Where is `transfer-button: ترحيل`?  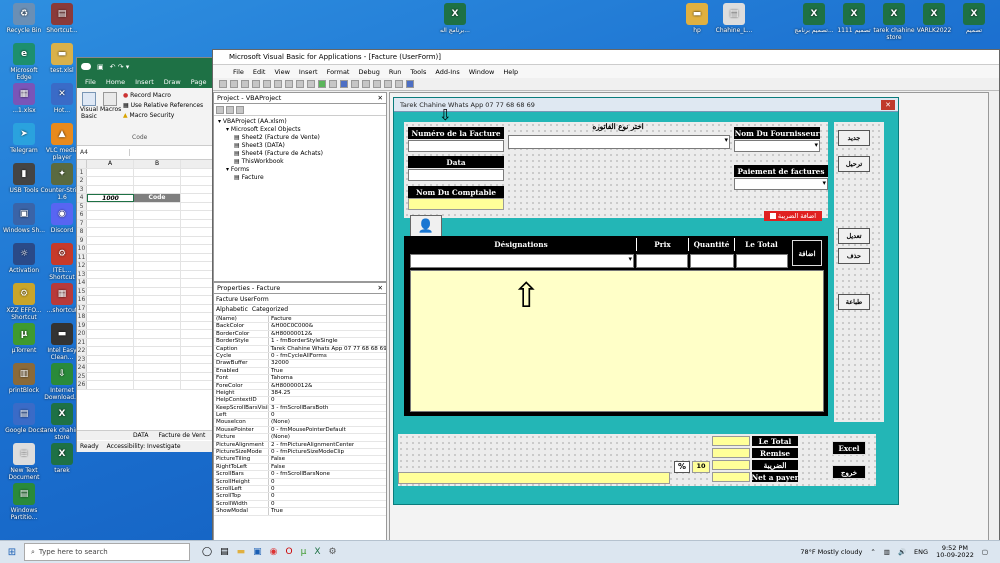 transfer-button: ترحيل is located at coordinates (854, 164).